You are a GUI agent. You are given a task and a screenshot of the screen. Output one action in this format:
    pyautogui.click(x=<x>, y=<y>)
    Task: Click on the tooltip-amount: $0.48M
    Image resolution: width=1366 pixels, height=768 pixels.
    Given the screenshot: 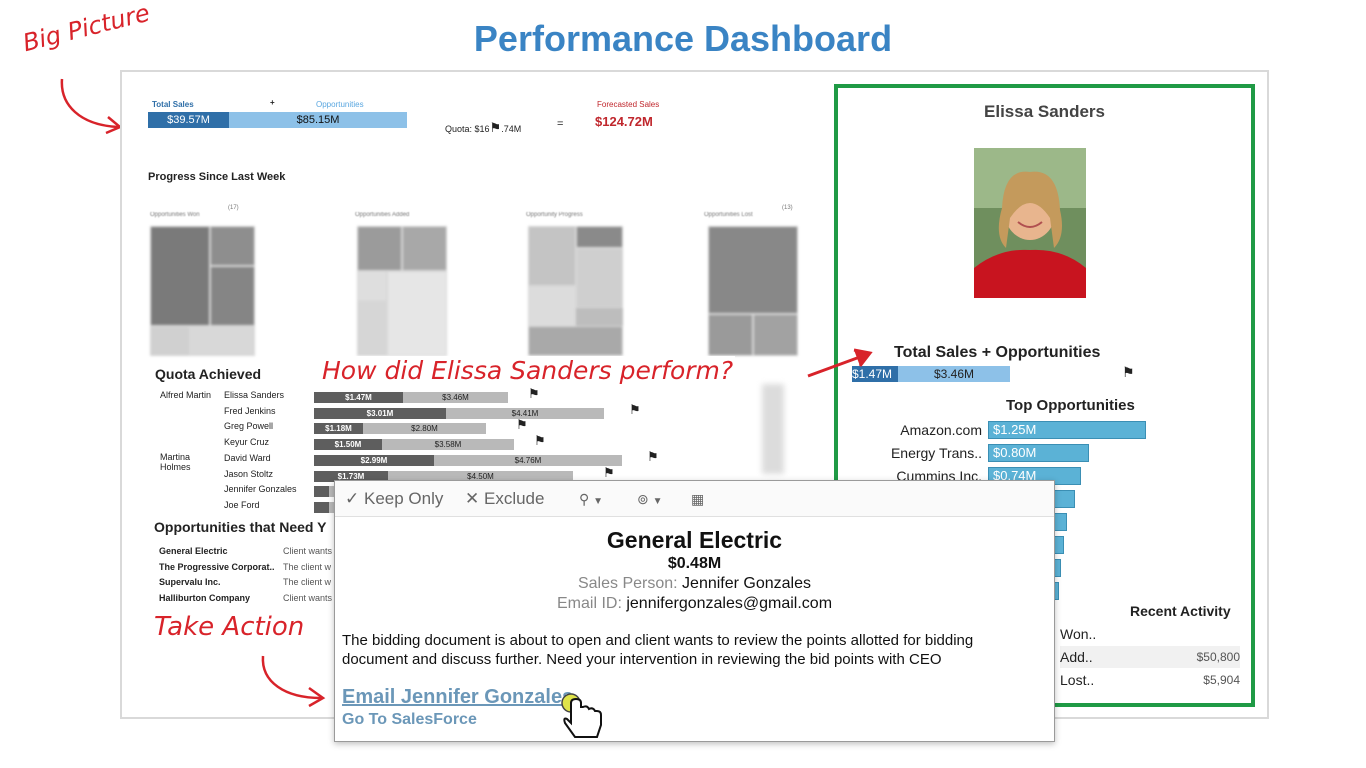 What is the action you would take?
    pyautogui.click(x=694, y=563)
    